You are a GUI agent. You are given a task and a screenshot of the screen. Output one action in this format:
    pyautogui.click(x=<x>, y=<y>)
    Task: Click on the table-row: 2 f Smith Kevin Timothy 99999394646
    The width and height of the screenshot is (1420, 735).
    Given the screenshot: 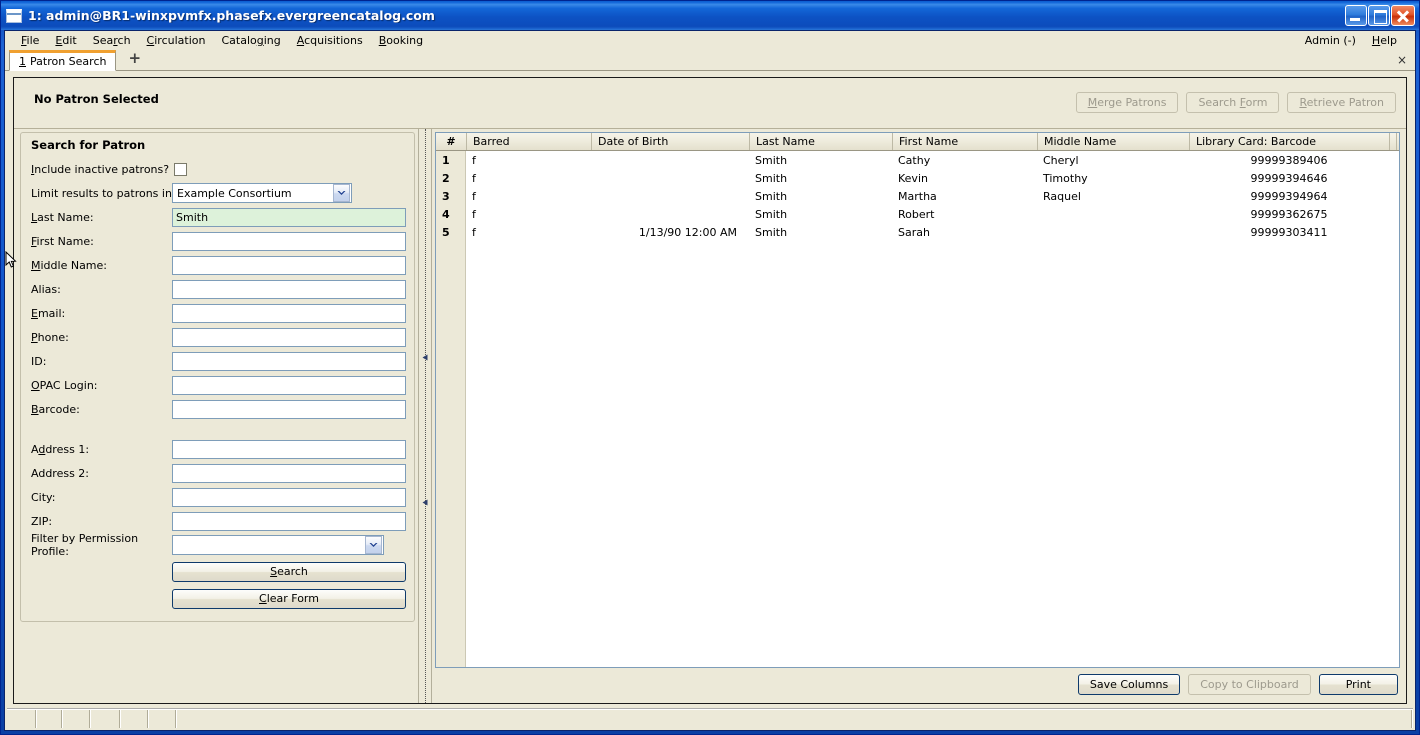 What is the action you would take?
    pyautogui.click(x=917, y=178)
    